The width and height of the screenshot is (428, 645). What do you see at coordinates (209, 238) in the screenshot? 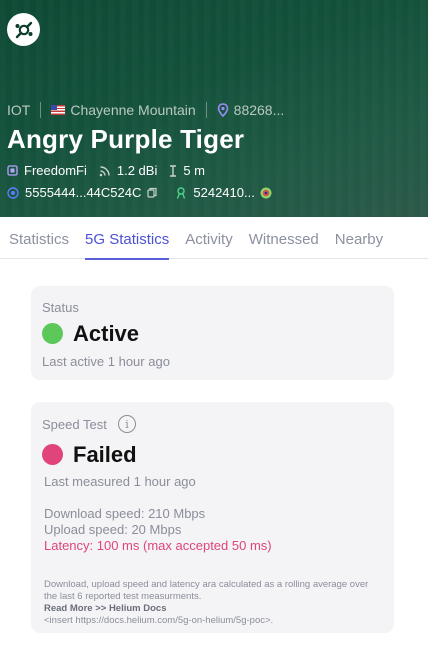
I see `tab-activity: Activity` at bounding box center [209, 238].